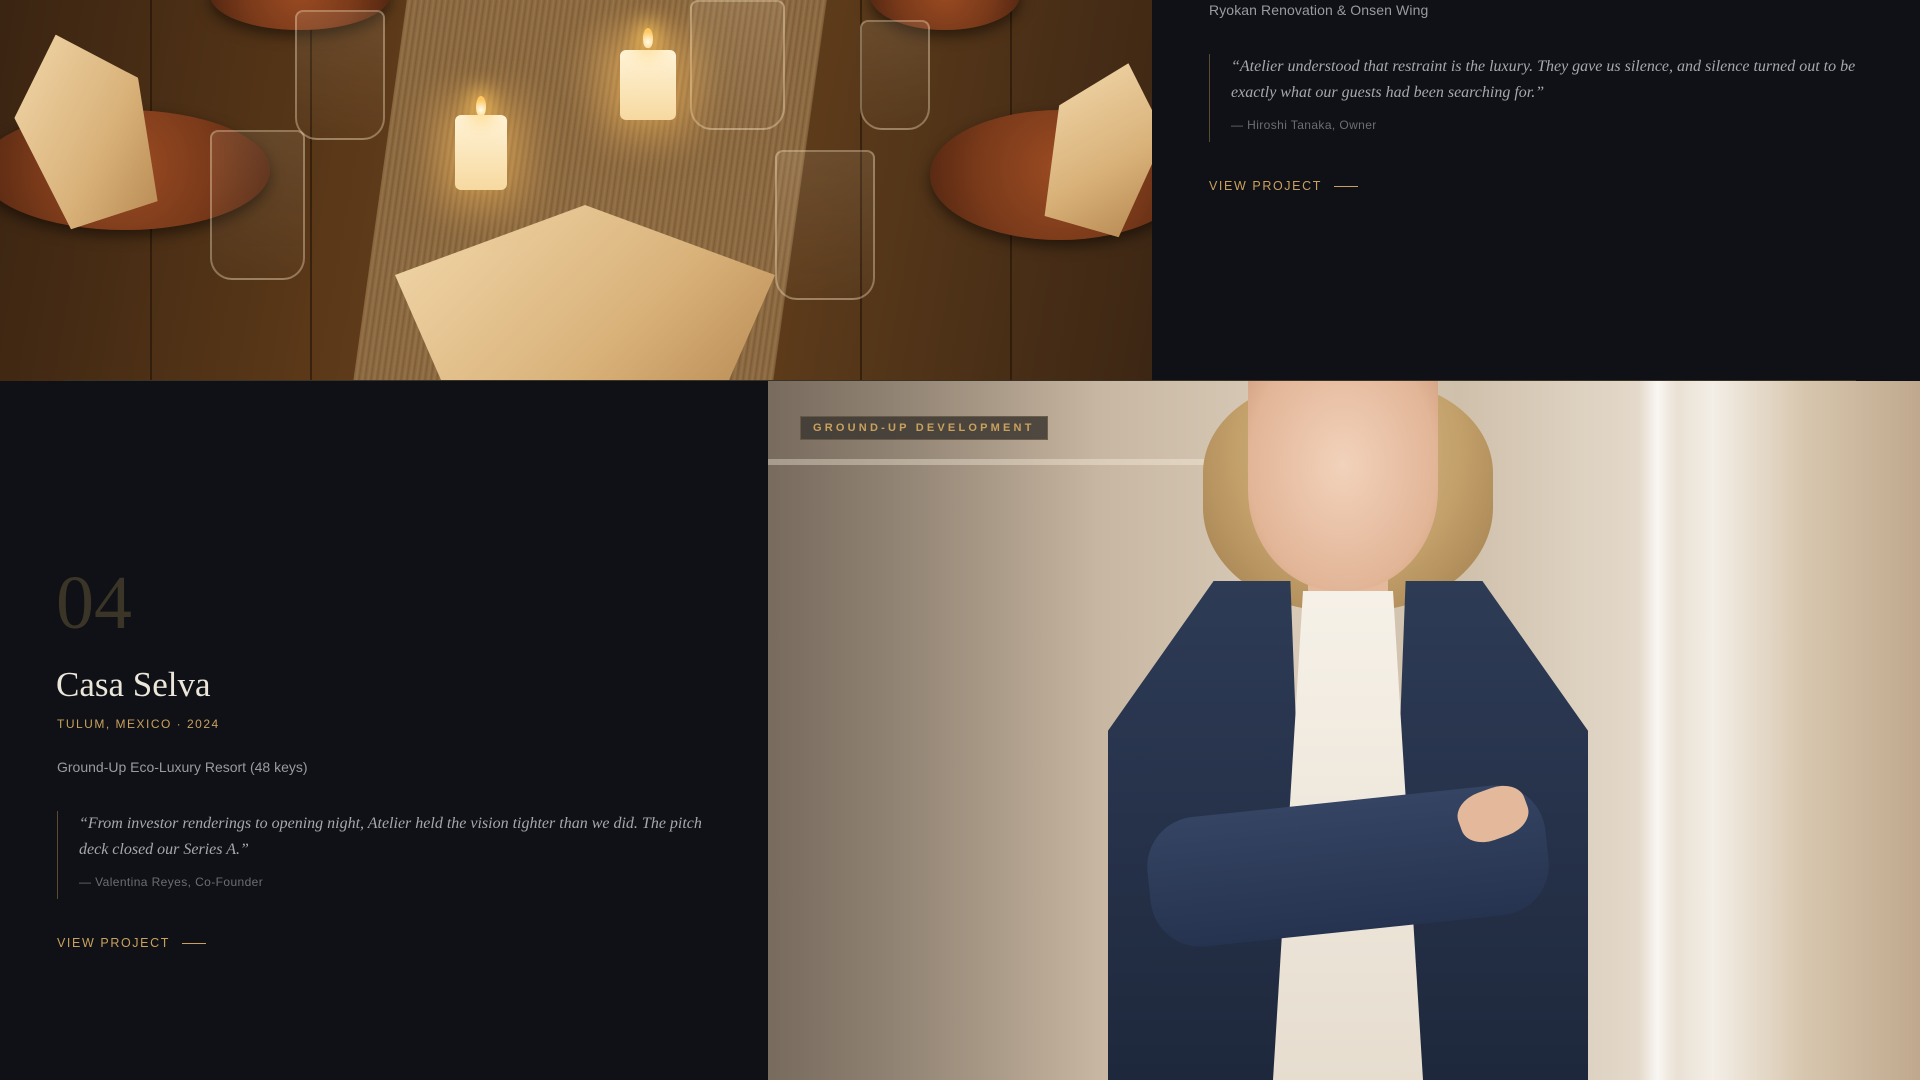 This screenshot has height=1080, width=1920. What do you see at coordinates (1304, 125) in the screenshot?
I see `testimonial-attribution: — Hiroshi Tanaka, Owner` at bounding box center [1304, 125].